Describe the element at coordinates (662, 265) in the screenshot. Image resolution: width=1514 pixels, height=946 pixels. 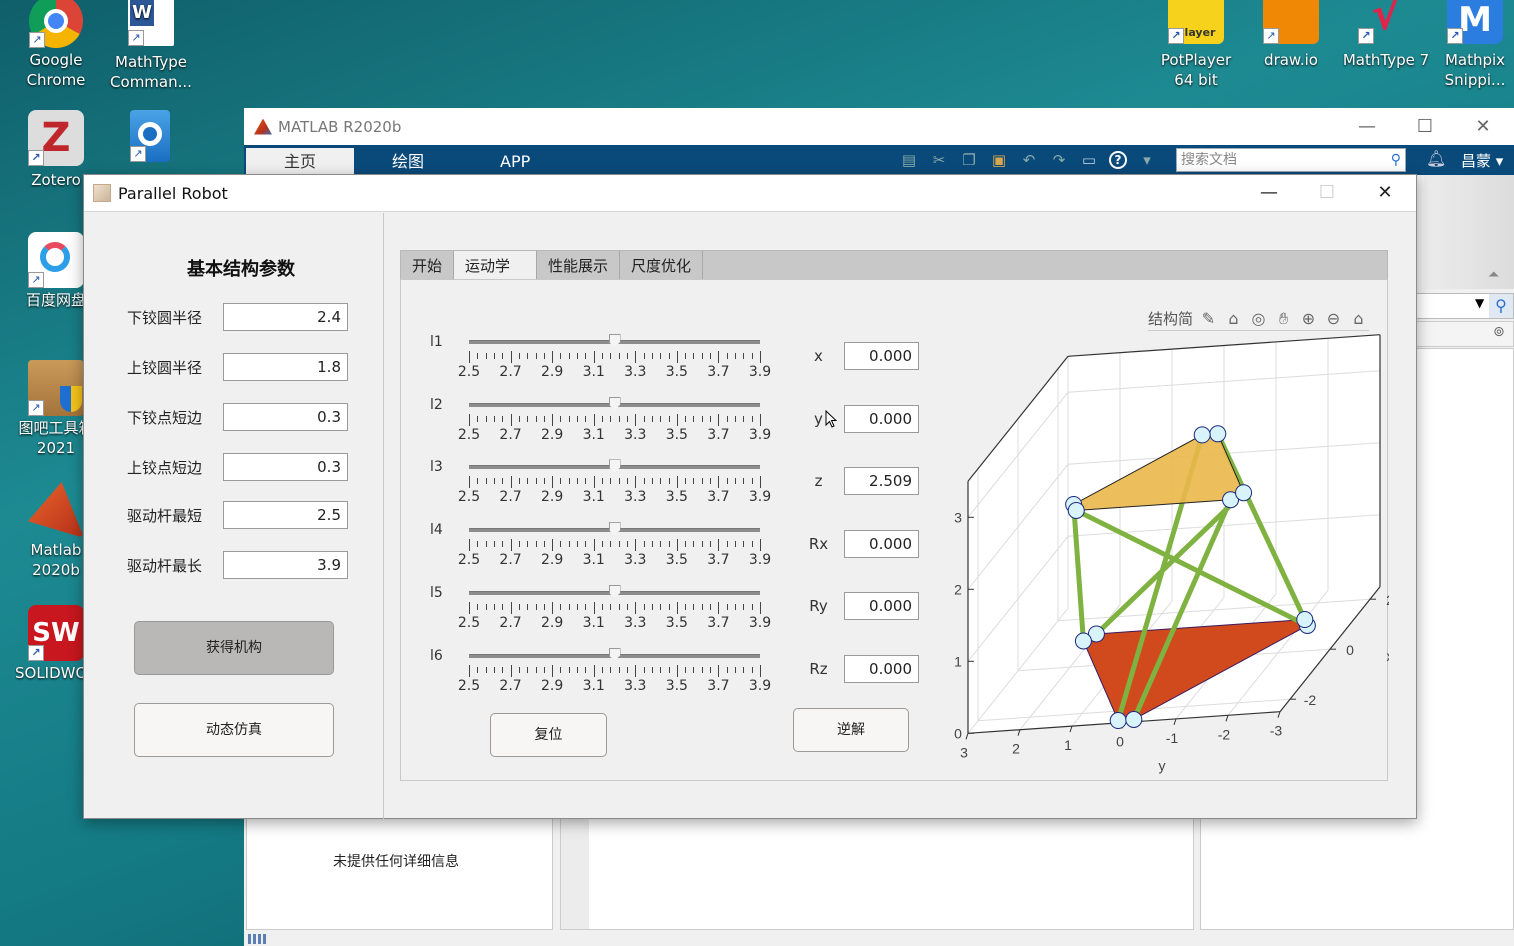
I see `tab-dimension-optimization: 尺度优化` at that location.